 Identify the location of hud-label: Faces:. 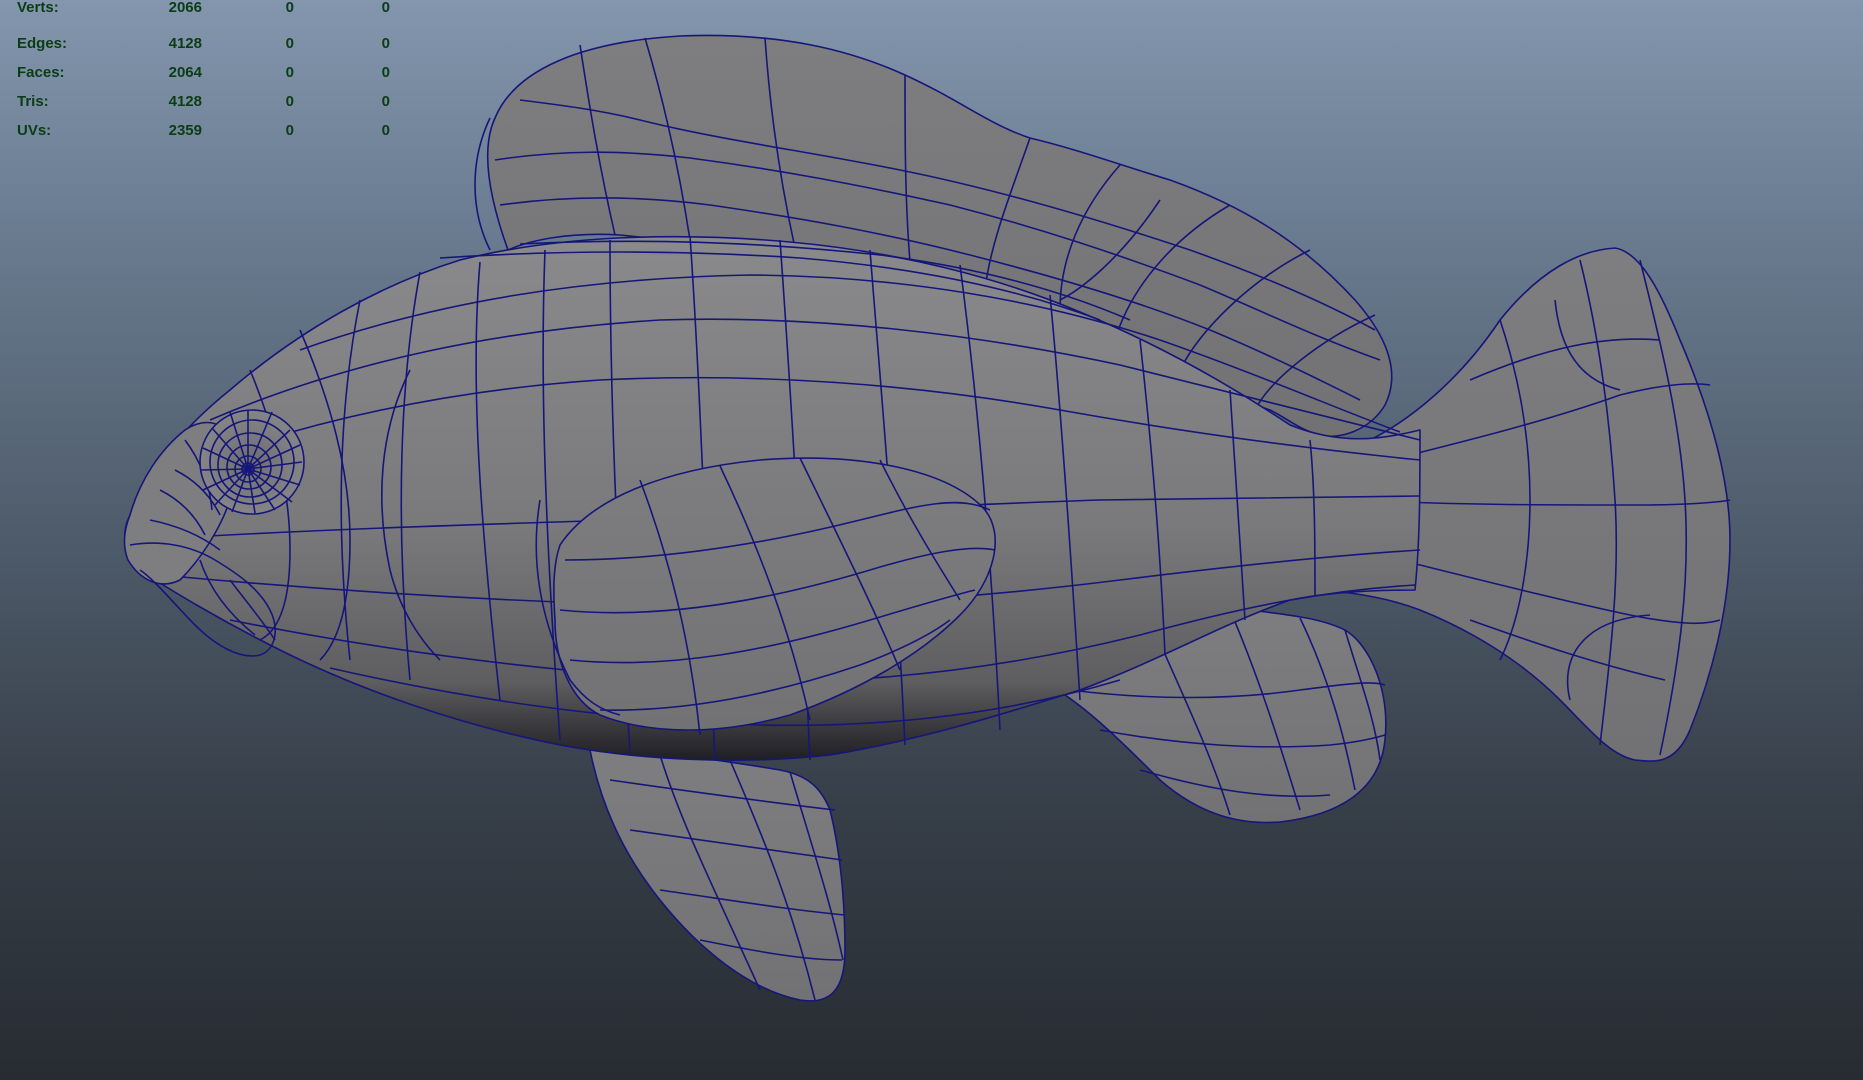
(41, 72).